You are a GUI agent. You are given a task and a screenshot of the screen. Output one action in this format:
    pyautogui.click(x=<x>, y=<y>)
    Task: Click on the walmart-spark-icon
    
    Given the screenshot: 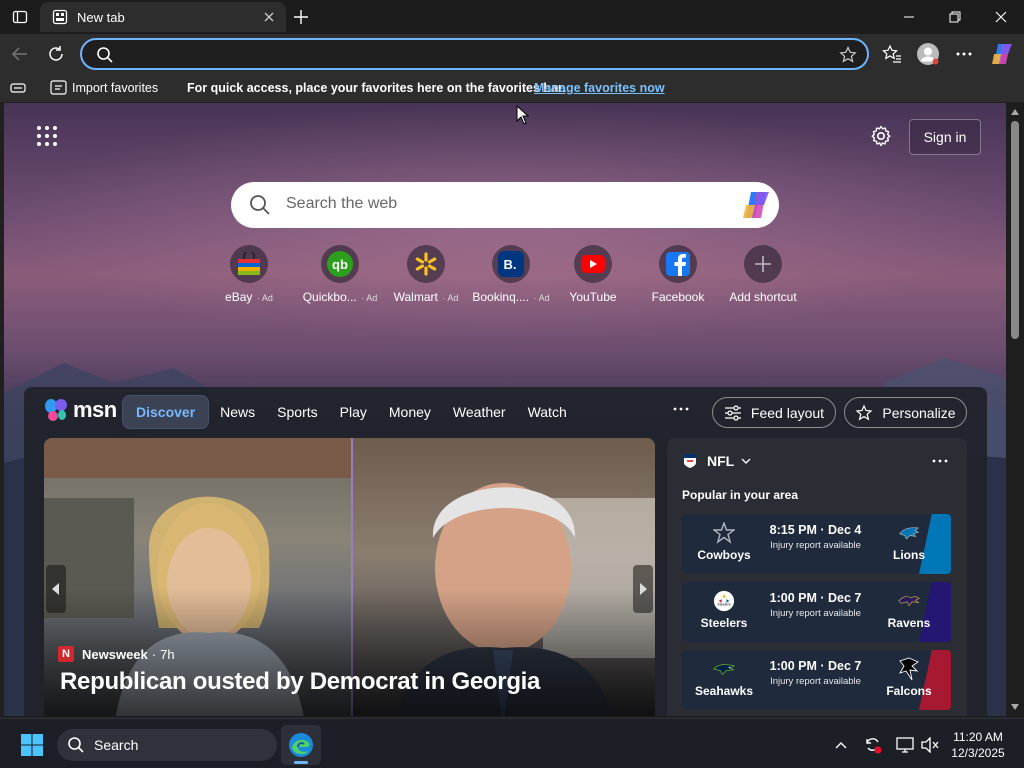 What is the action you would take?
    pyautogui.click(x=426, y=264)
    